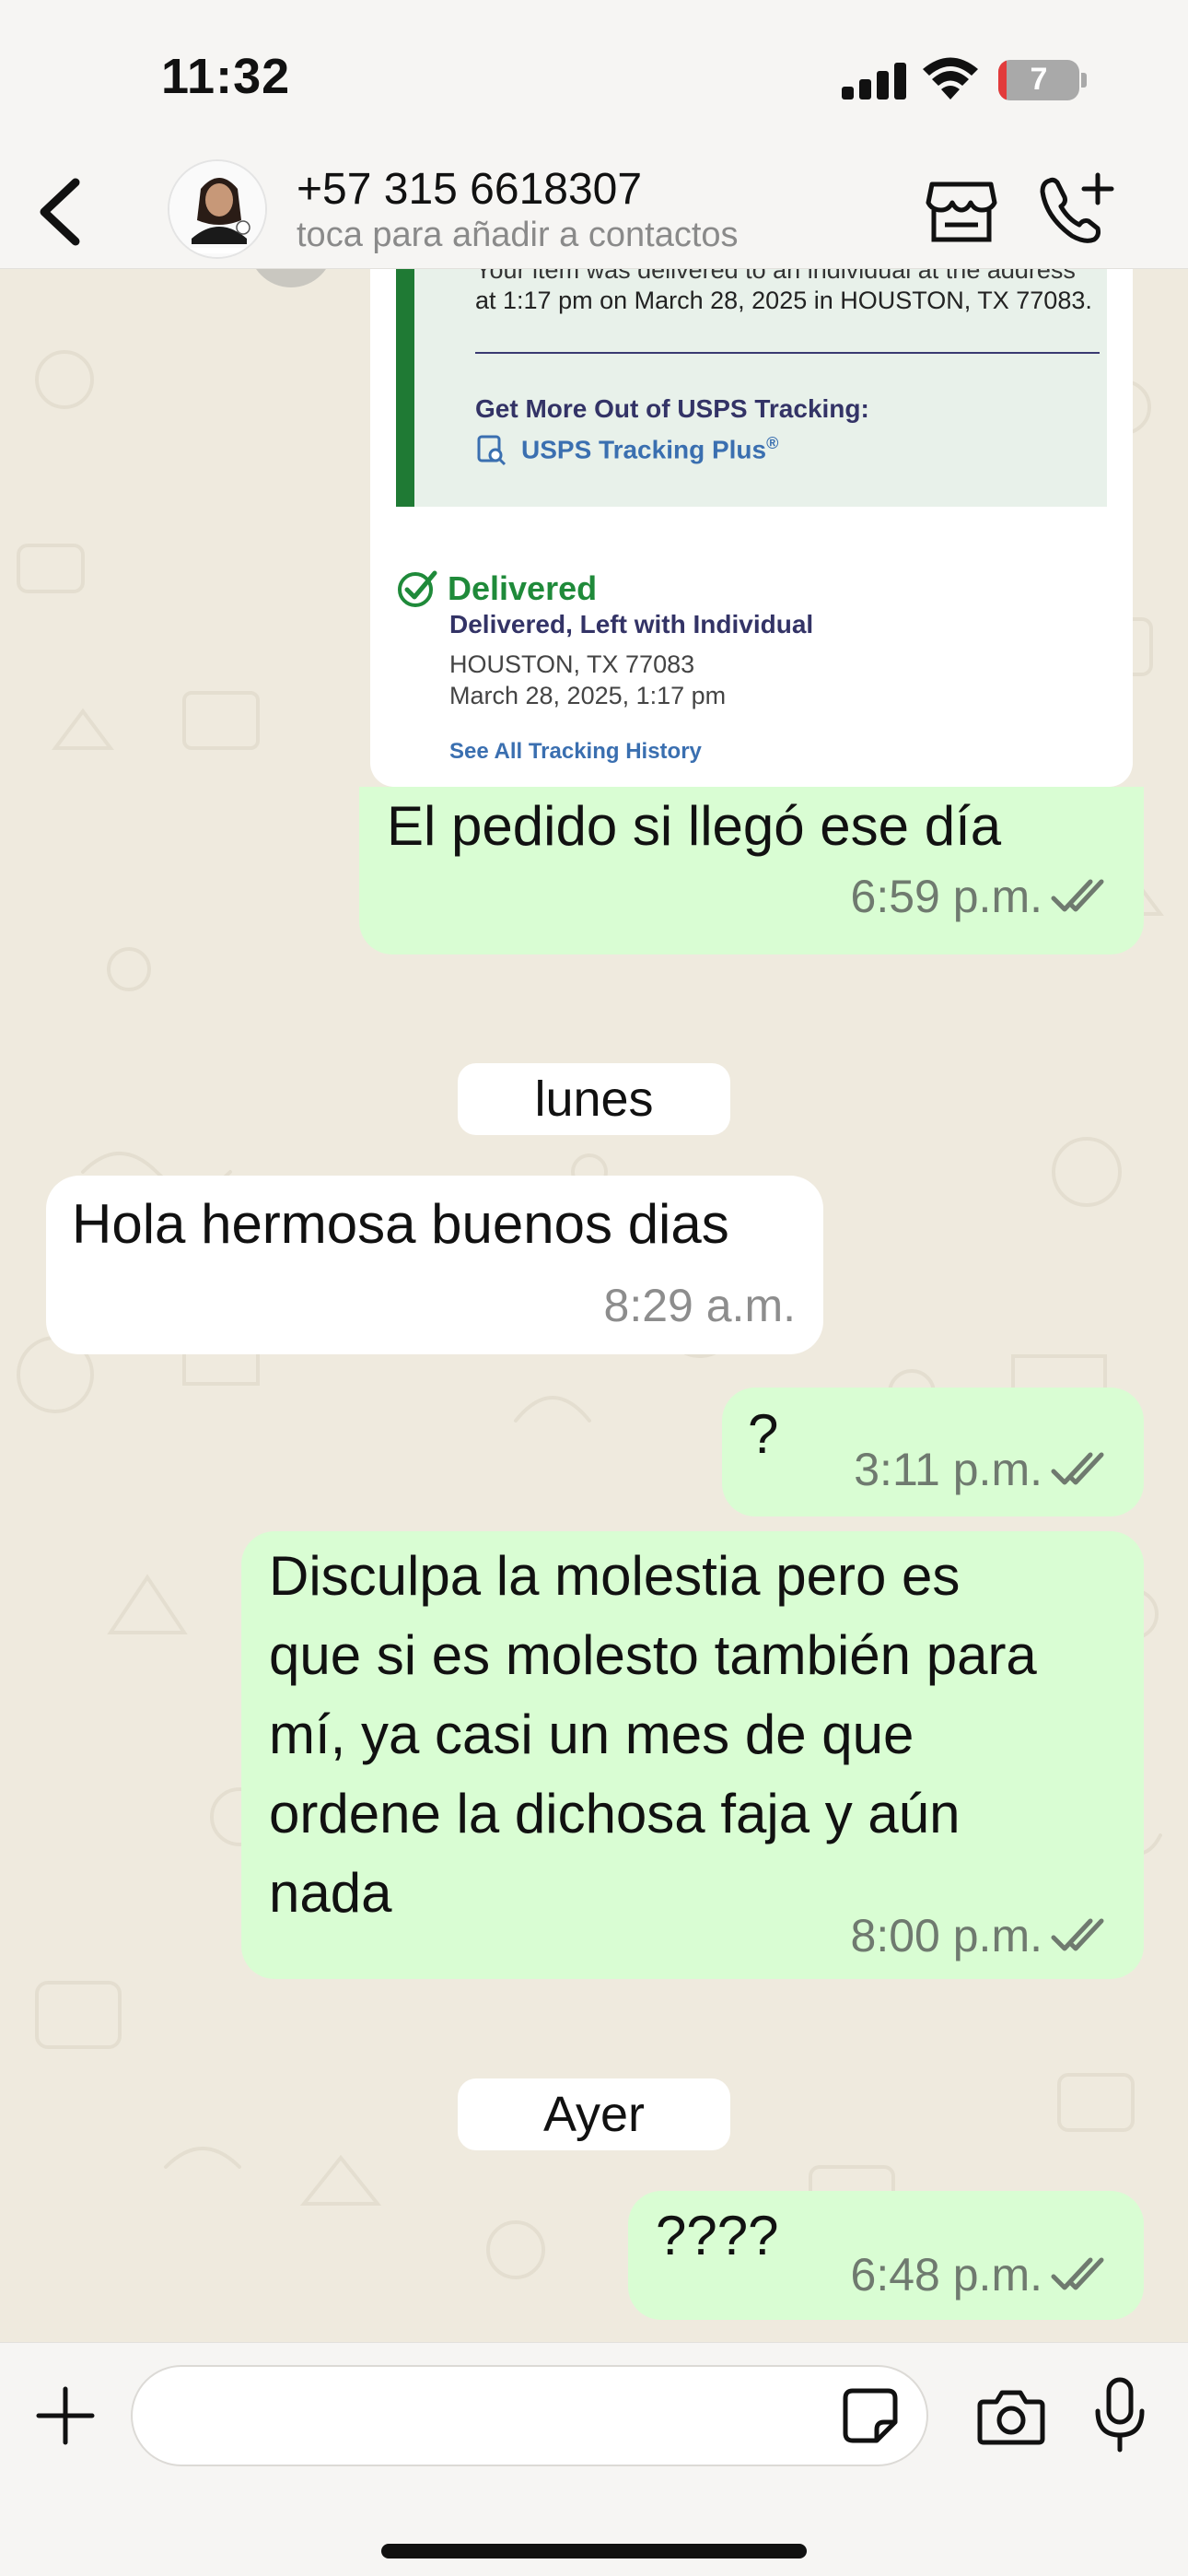 The height and width of the screenshot is (2576, 1188). What do you see at coordinates (572, 664) in the screenshot?
I see `delivery-city: HOUSTON, TX 77083` at bounding box center [572, 664].